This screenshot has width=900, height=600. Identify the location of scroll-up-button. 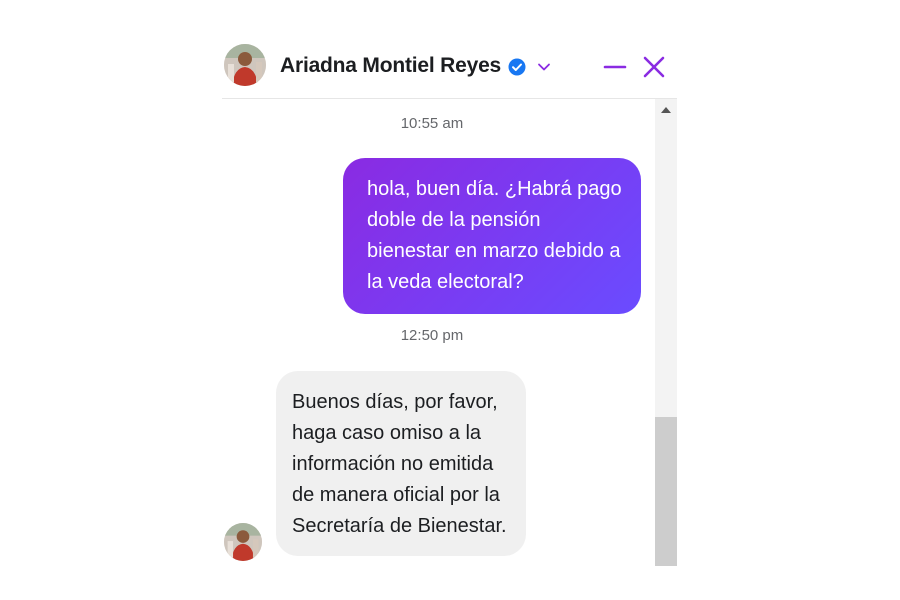
(666, 110).